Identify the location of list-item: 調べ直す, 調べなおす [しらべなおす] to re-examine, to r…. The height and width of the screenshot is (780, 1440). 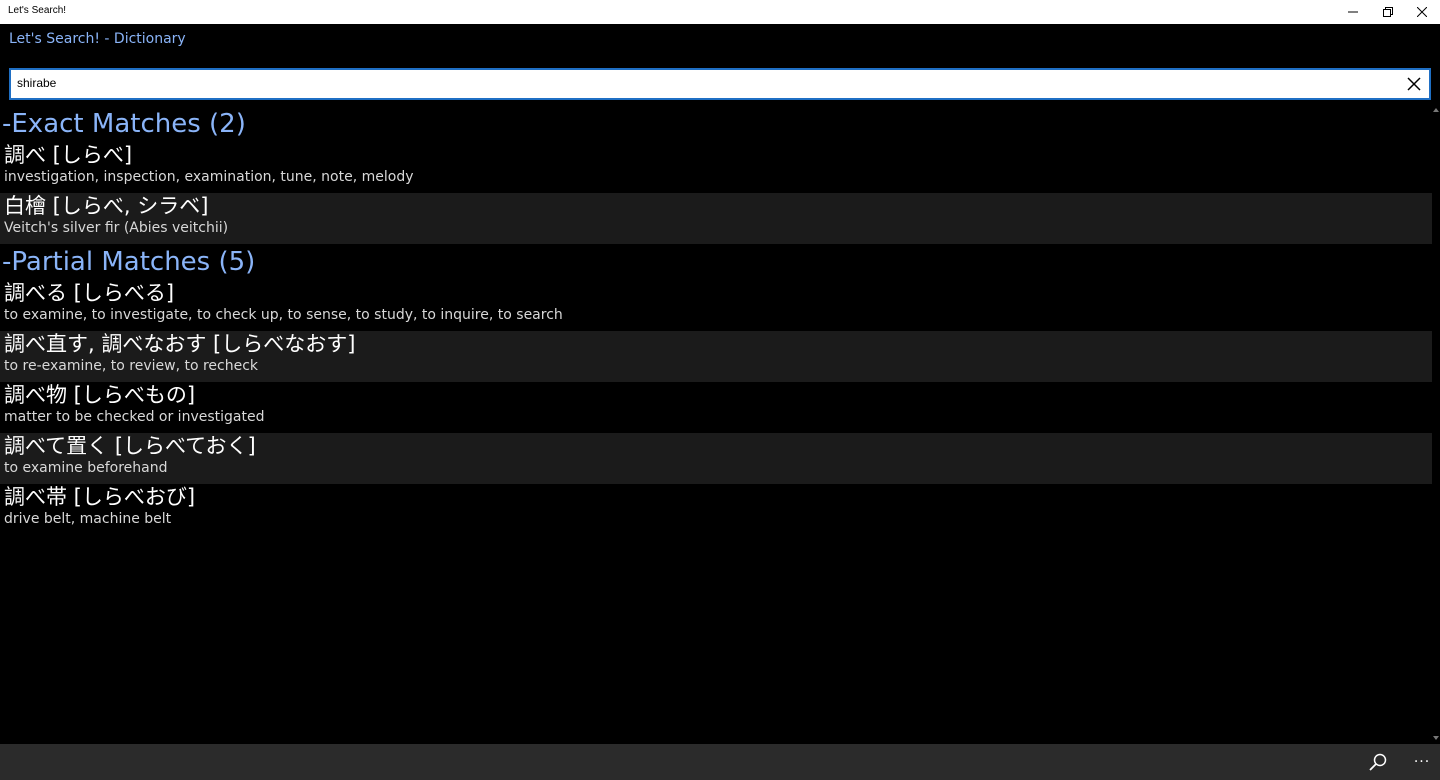
(716, 356).